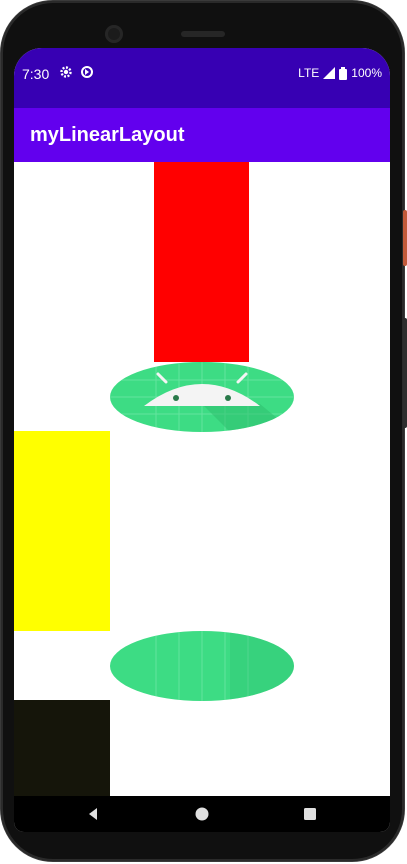  Describe the element at coordinates (366, 73) in the screenshot. I see `battery-percent: 100%` at that location.